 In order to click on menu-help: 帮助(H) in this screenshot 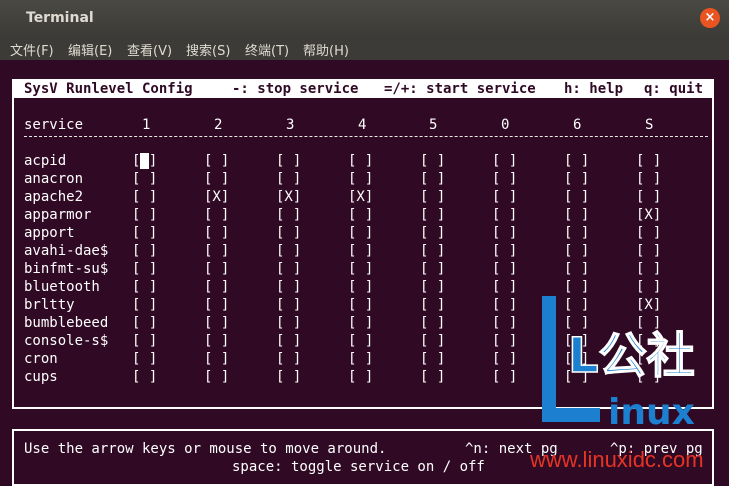, I will do `click(326, 49)`.